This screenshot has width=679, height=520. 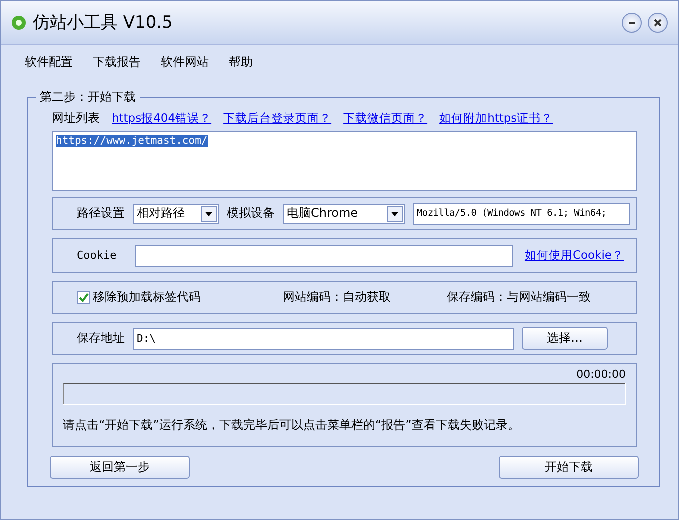 What do you see at coordinates (101, 338) in the screenshot?
I see `save-path-label: 保存地址` at bounding box center [101, 338].